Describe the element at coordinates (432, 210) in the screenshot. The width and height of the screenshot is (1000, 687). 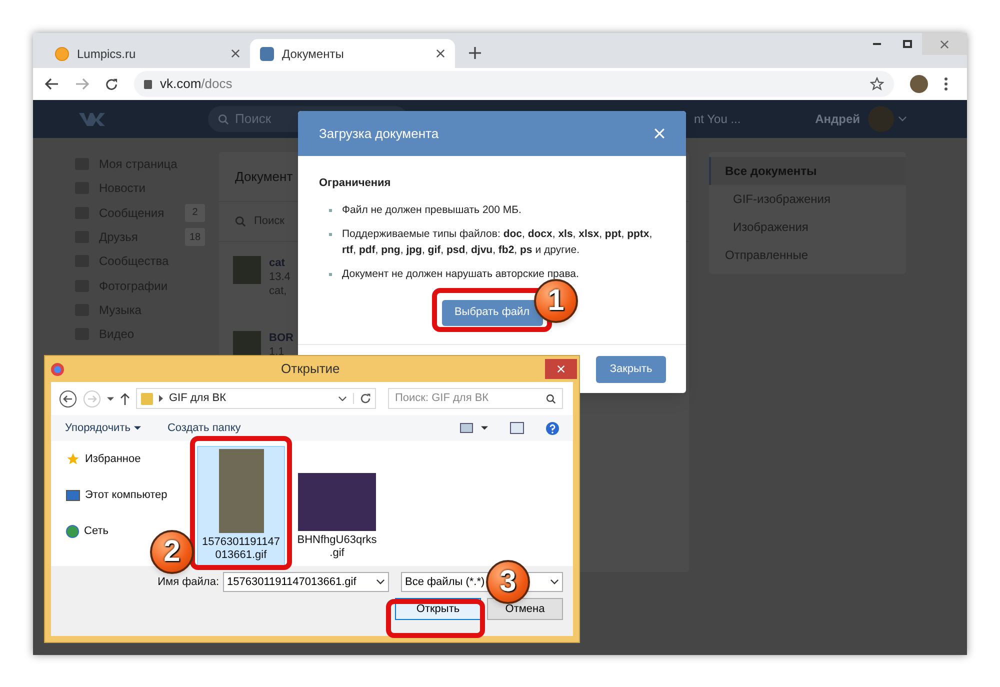
I see `rule-text: Файл не должен превышать 200 МБ.` at that location.